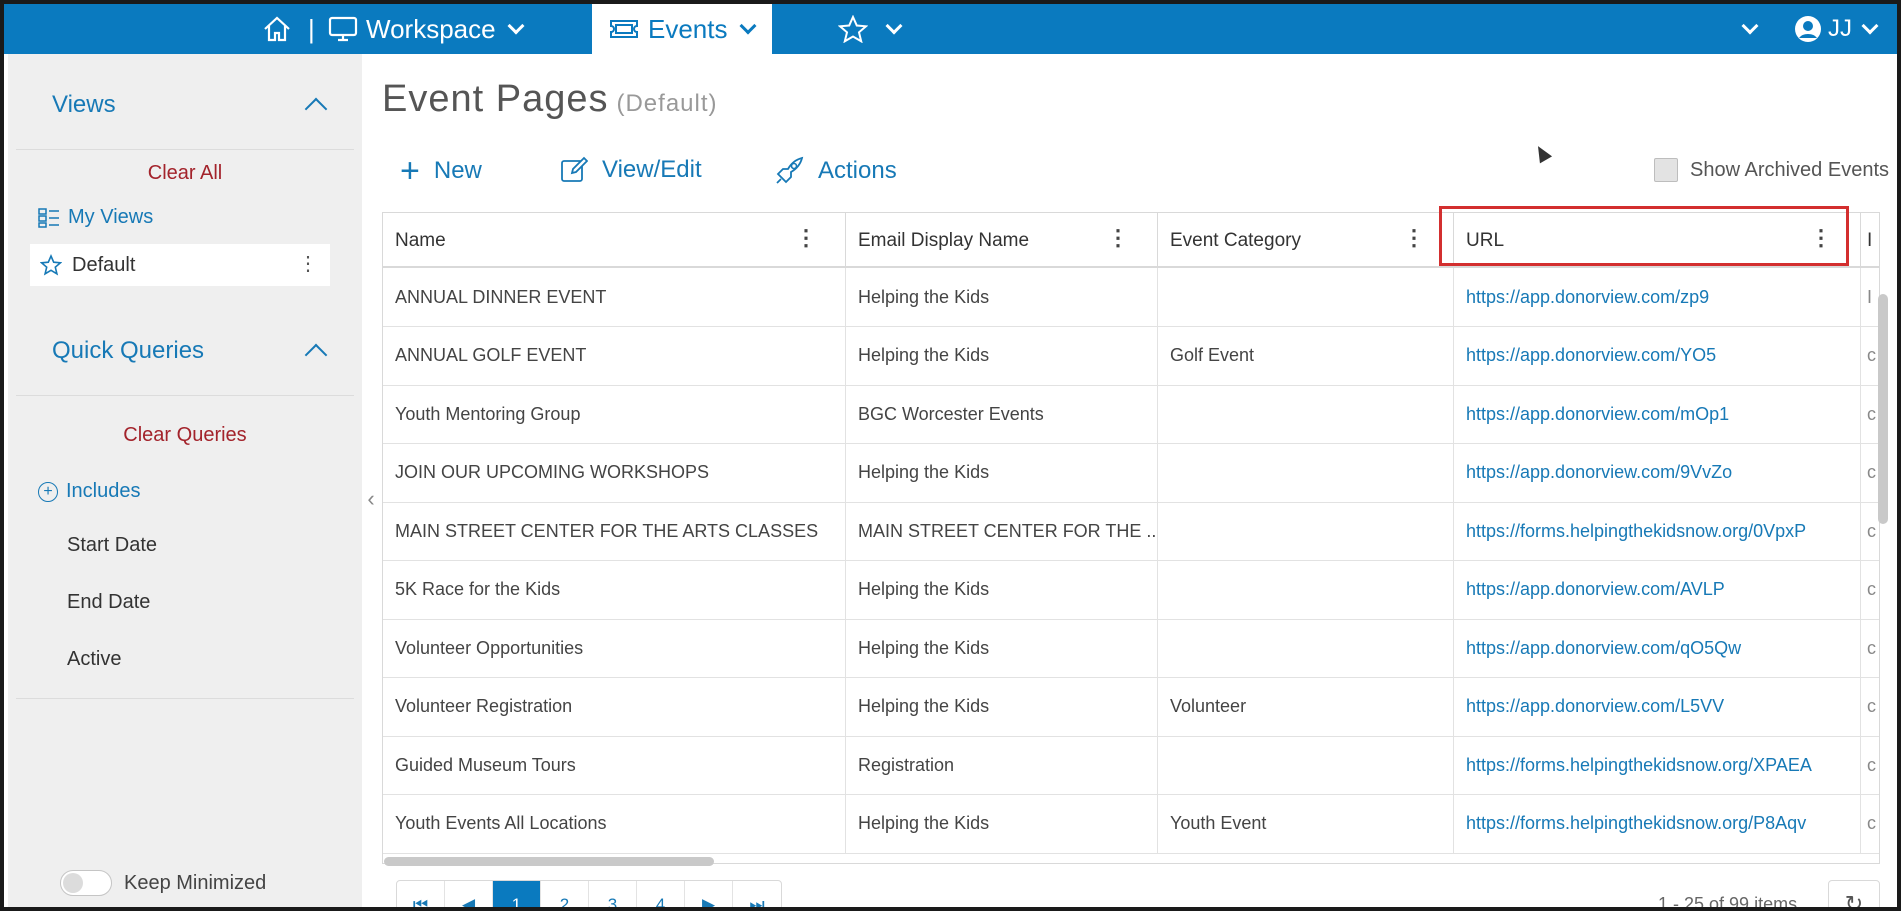 This screenshot has height=911, width=1901. I want to click on user-menu: JJ, so click(1836, 29).